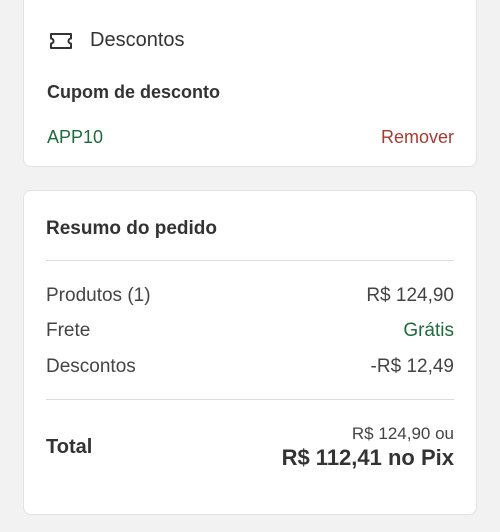  Describe the element at coordinates (69, 447) in the screenshot. I see `total-label: Total` at that location.